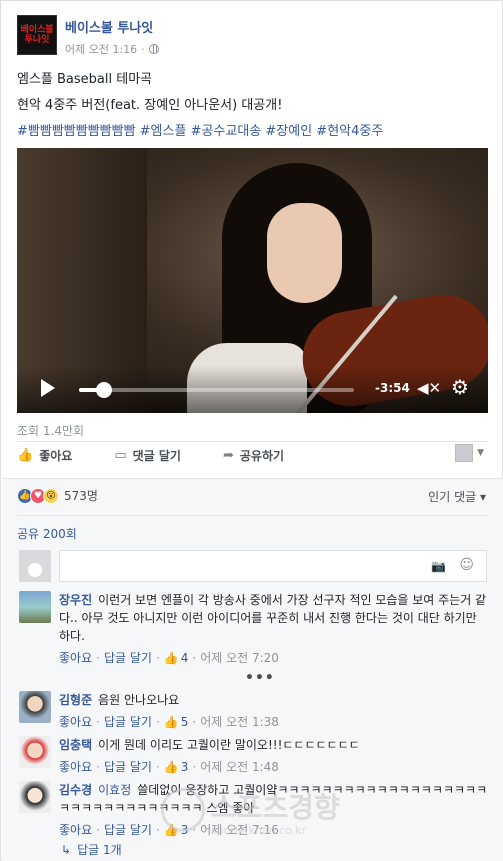  I want to click on logo-text-top: 베이스볼, so click(37, 30).